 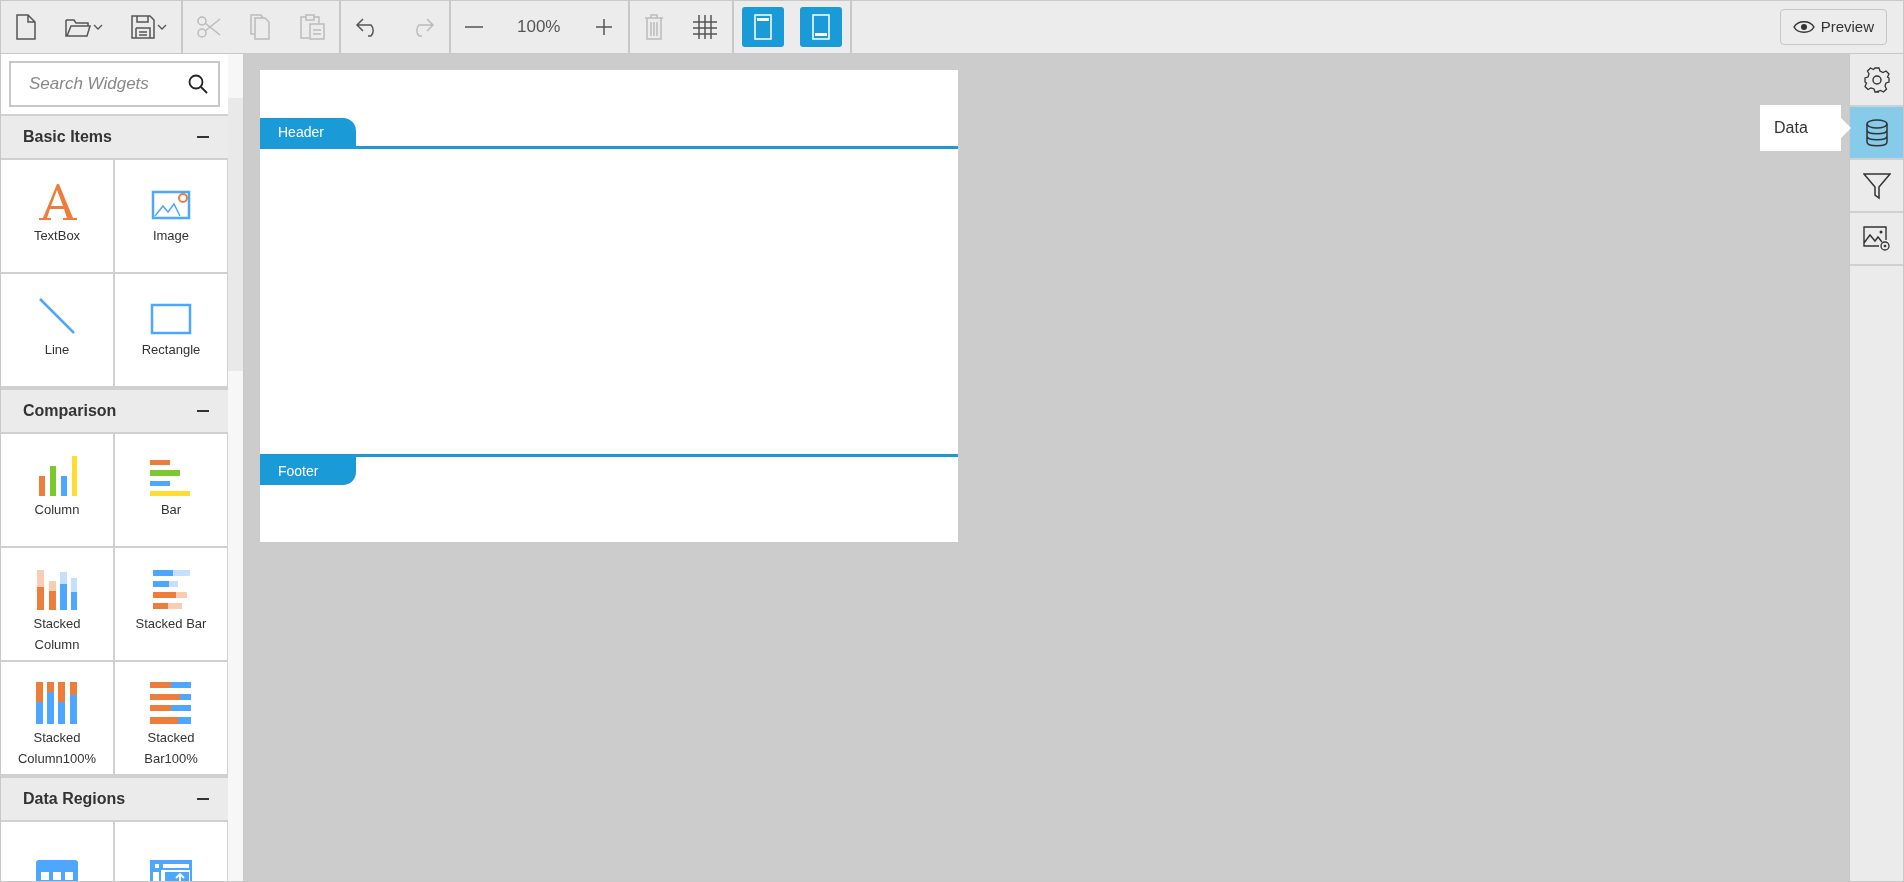 I want to click on column-chart-icon, so click(x=57, y=476).